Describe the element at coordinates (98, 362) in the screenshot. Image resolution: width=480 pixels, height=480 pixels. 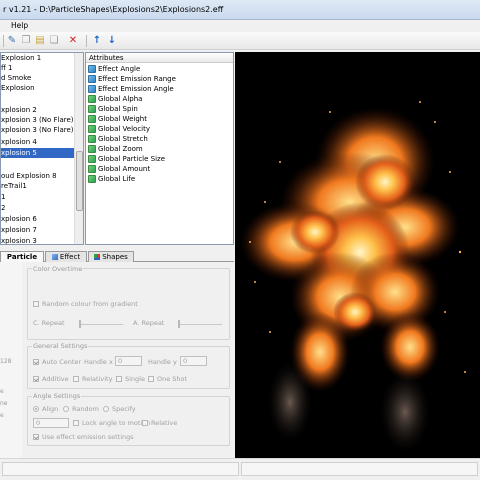
I see `handle-x-label: Handle x` at that location.